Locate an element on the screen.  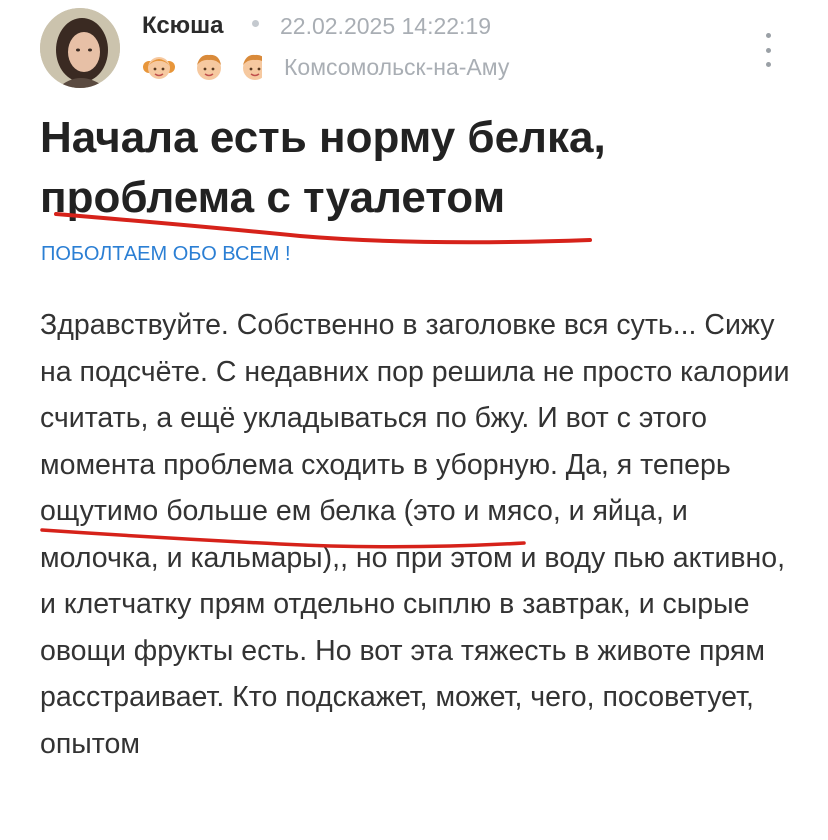
meta-separator is located at coordinates (255, 23).